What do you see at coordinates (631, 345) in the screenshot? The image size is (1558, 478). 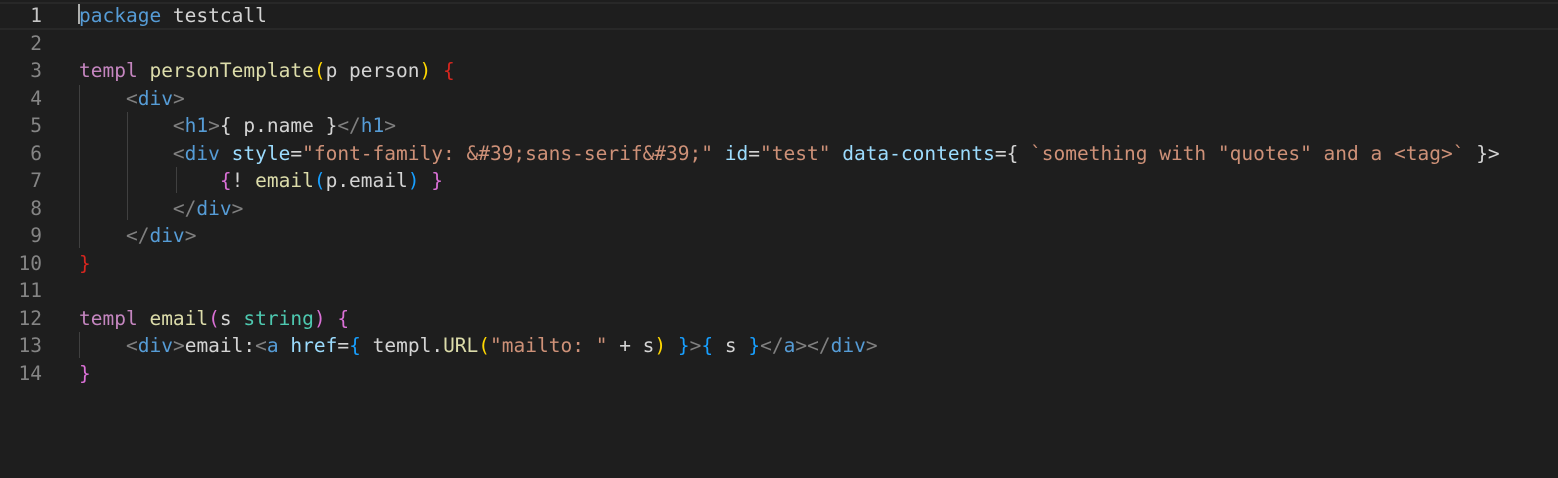 I see `code-token: + s` at bounding box center [631, 345].